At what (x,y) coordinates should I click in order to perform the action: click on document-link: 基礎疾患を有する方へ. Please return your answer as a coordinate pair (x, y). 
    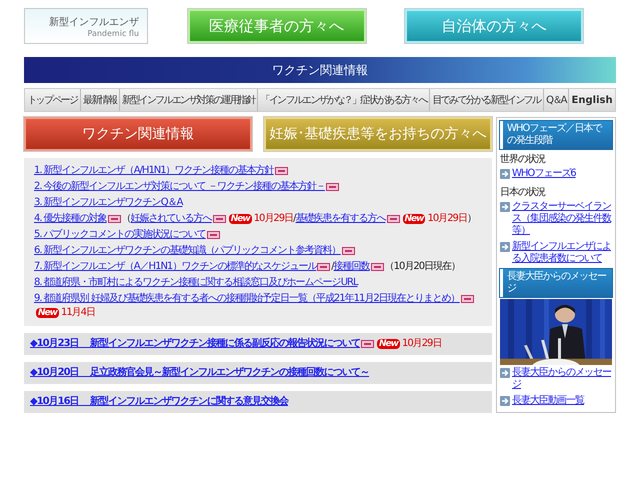
    Looking at the image, I should click on (341, 219).